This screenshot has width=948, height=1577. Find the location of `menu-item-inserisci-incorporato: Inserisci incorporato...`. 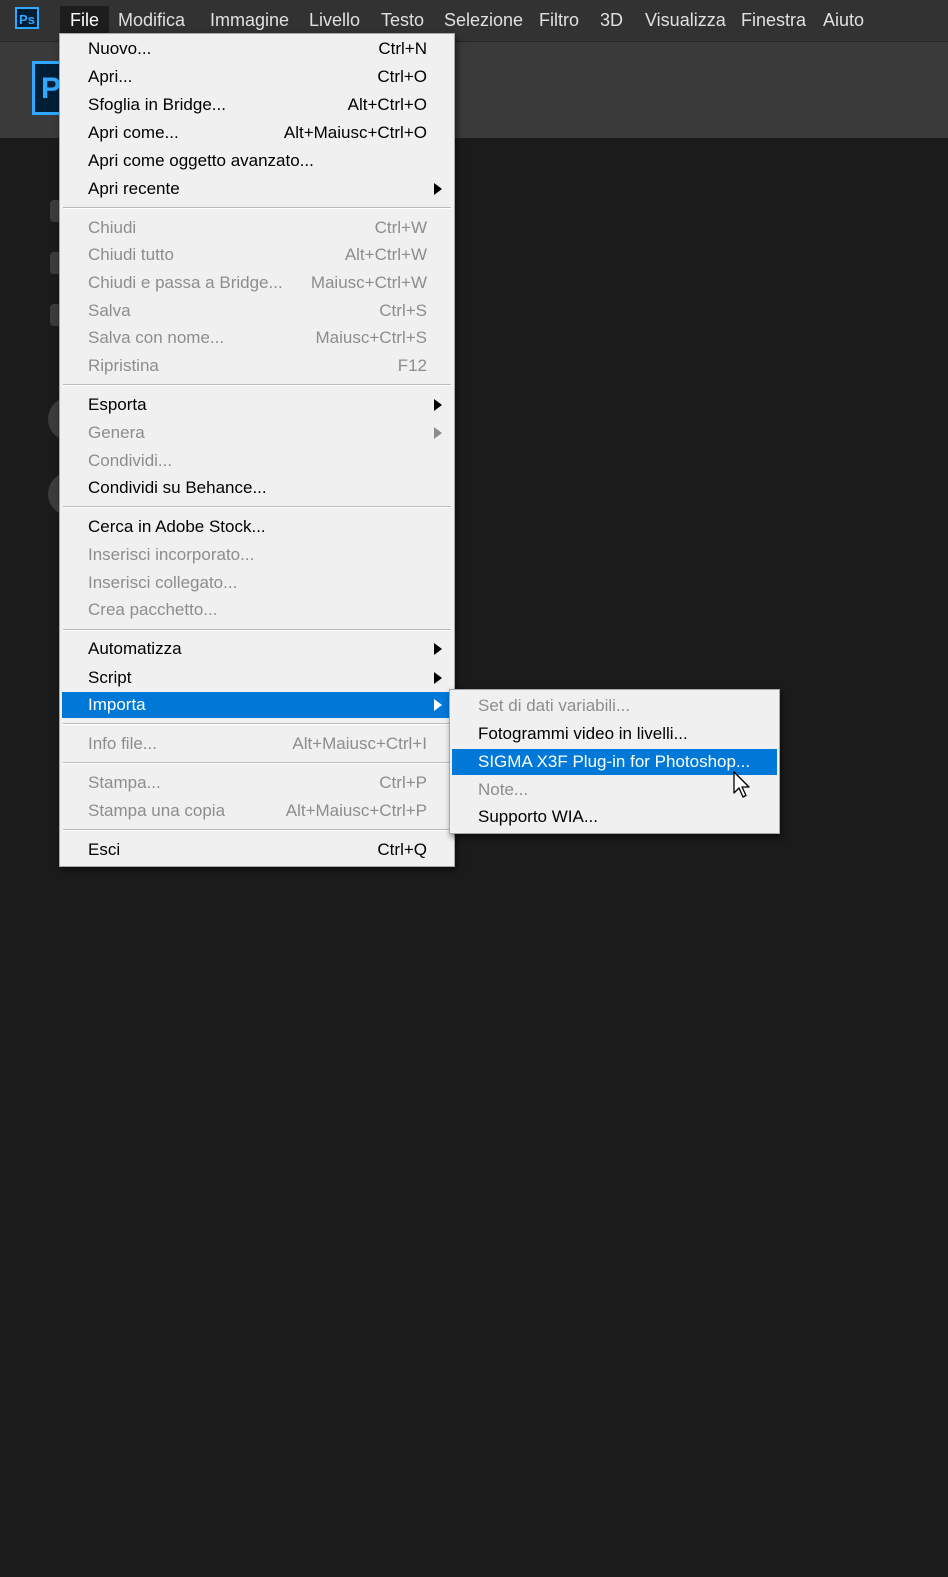

menu-item-inserisci-incorporato: Inserisci incorporato... is located at coordinates (257, 555).